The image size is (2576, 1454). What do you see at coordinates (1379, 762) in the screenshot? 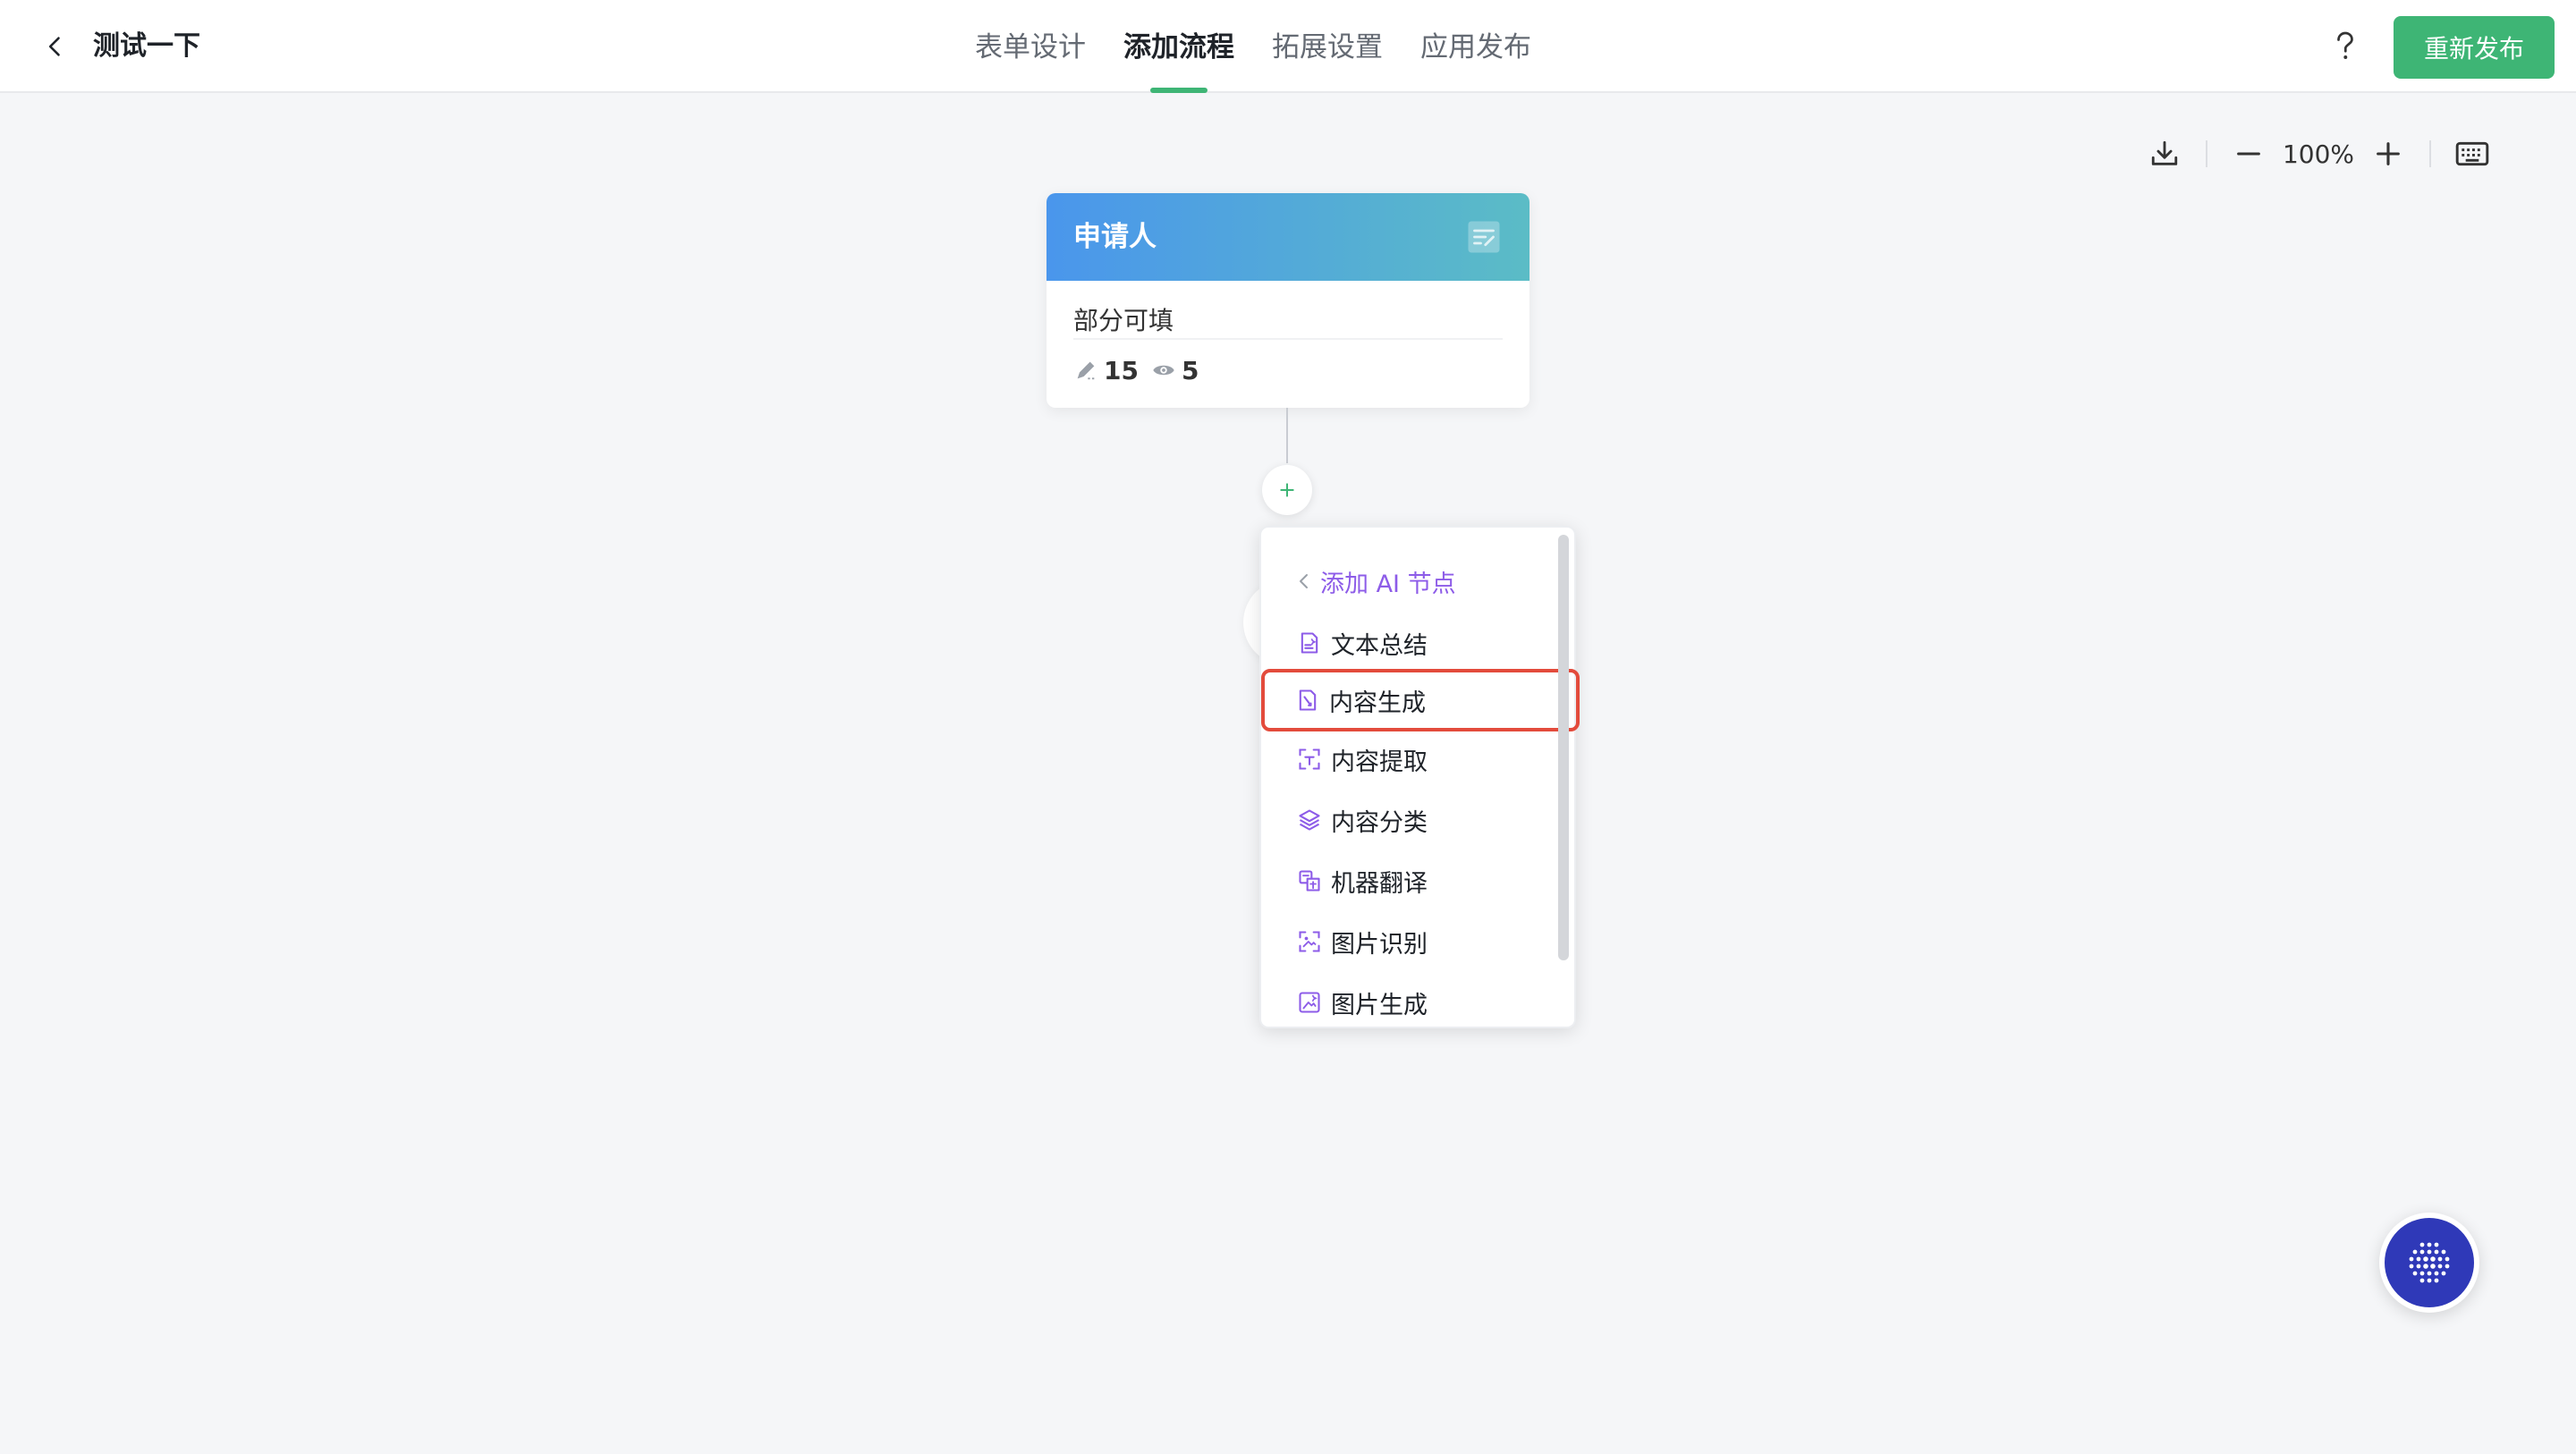
I see `menu-item-label: 内容提取` at bounding box center [1379, 762].